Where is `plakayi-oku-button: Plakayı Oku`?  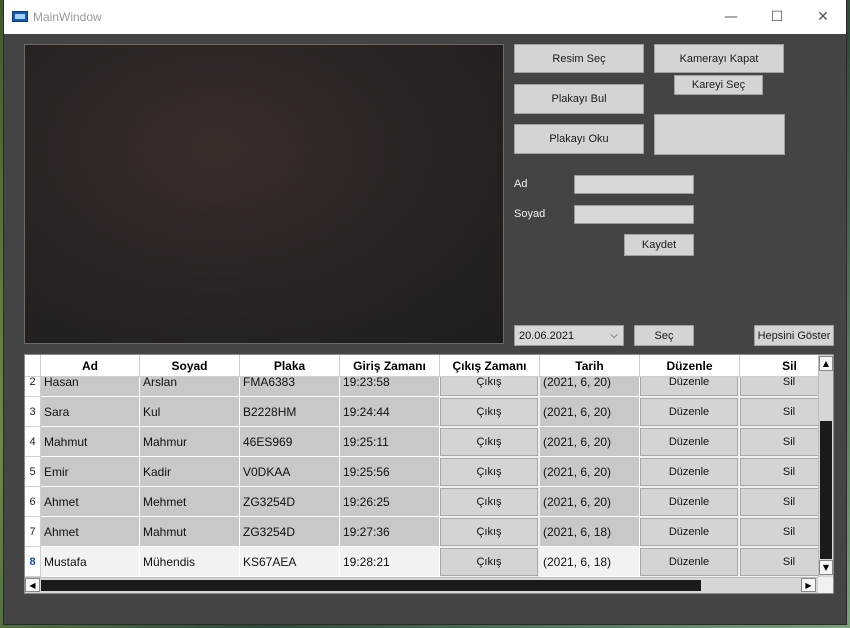
plakayi-oku-button: Plakayı Oku is located at coordinates (579, 139).